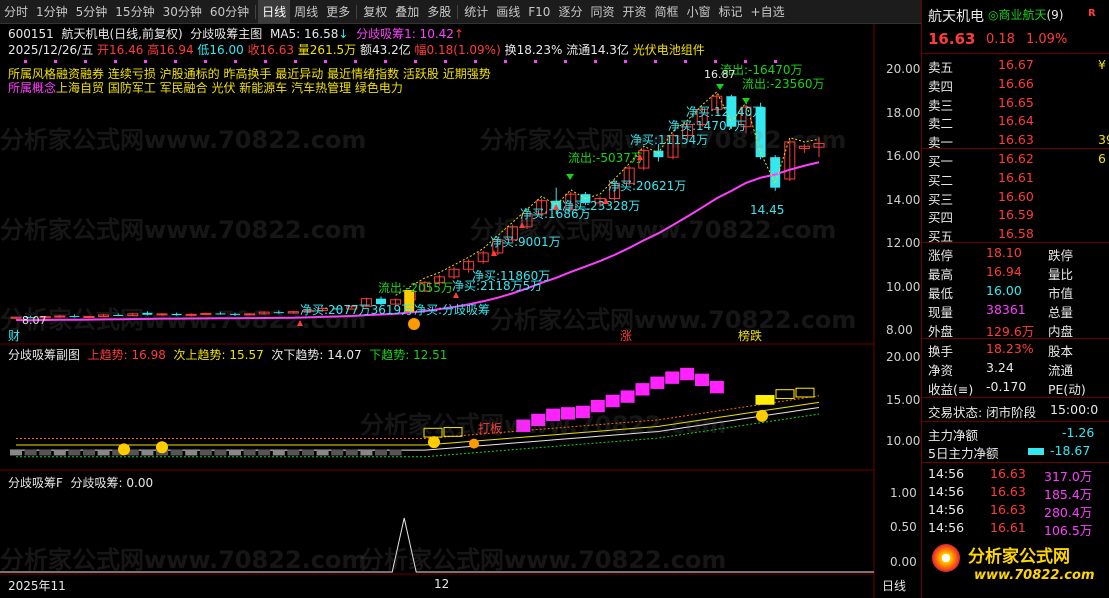  What do you see at coordinates (666, 12) in the screenshot?
I see `toolbar-item-18: 简框` at bounding box center [666, 12].